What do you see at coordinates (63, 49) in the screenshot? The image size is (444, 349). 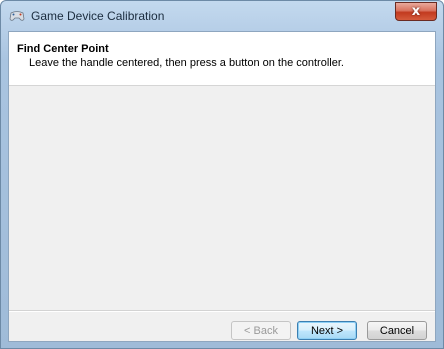 I see `page-title: Find Center Point` at bounding box center [63, 49].